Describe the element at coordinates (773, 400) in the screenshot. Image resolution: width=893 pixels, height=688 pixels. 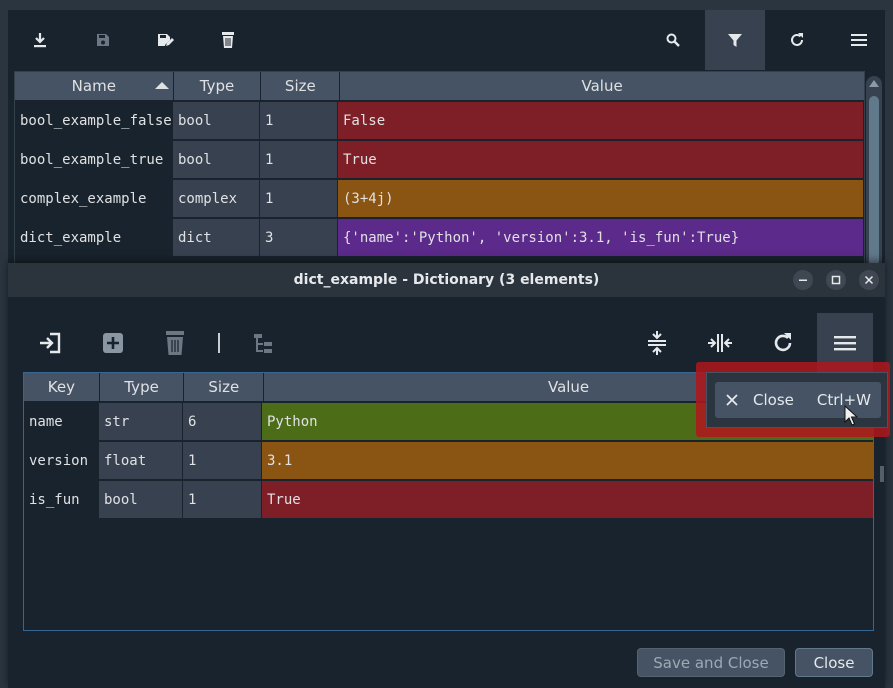
I see `menu-item-label: Close` at that location.